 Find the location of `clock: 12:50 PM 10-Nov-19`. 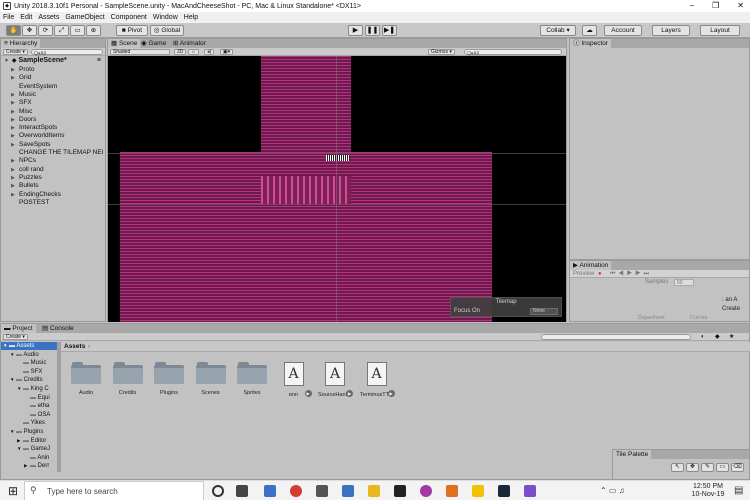

clock: 12:50 PM 10-Nov-19 is located at coordinates (708, 491).